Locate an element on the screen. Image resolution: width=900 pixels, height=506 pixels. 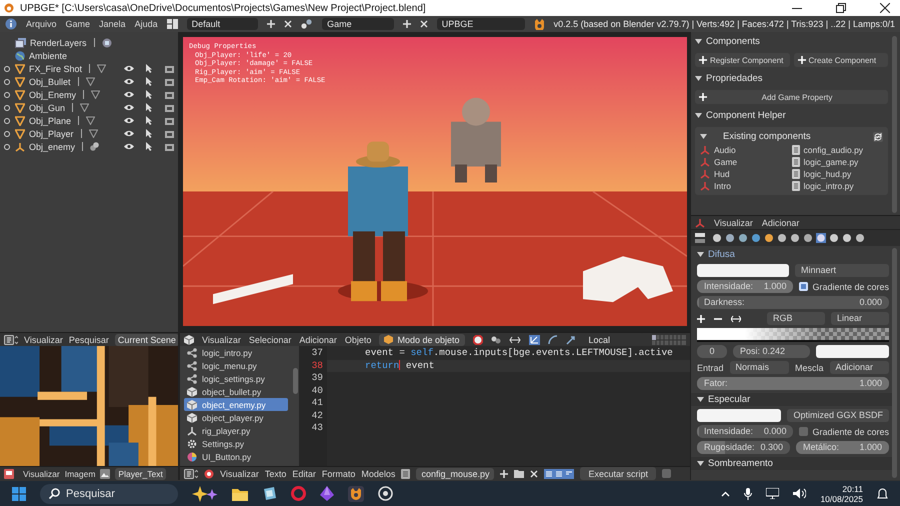
text-name-field: config_mouse.py is located at coordinates (455, 474).